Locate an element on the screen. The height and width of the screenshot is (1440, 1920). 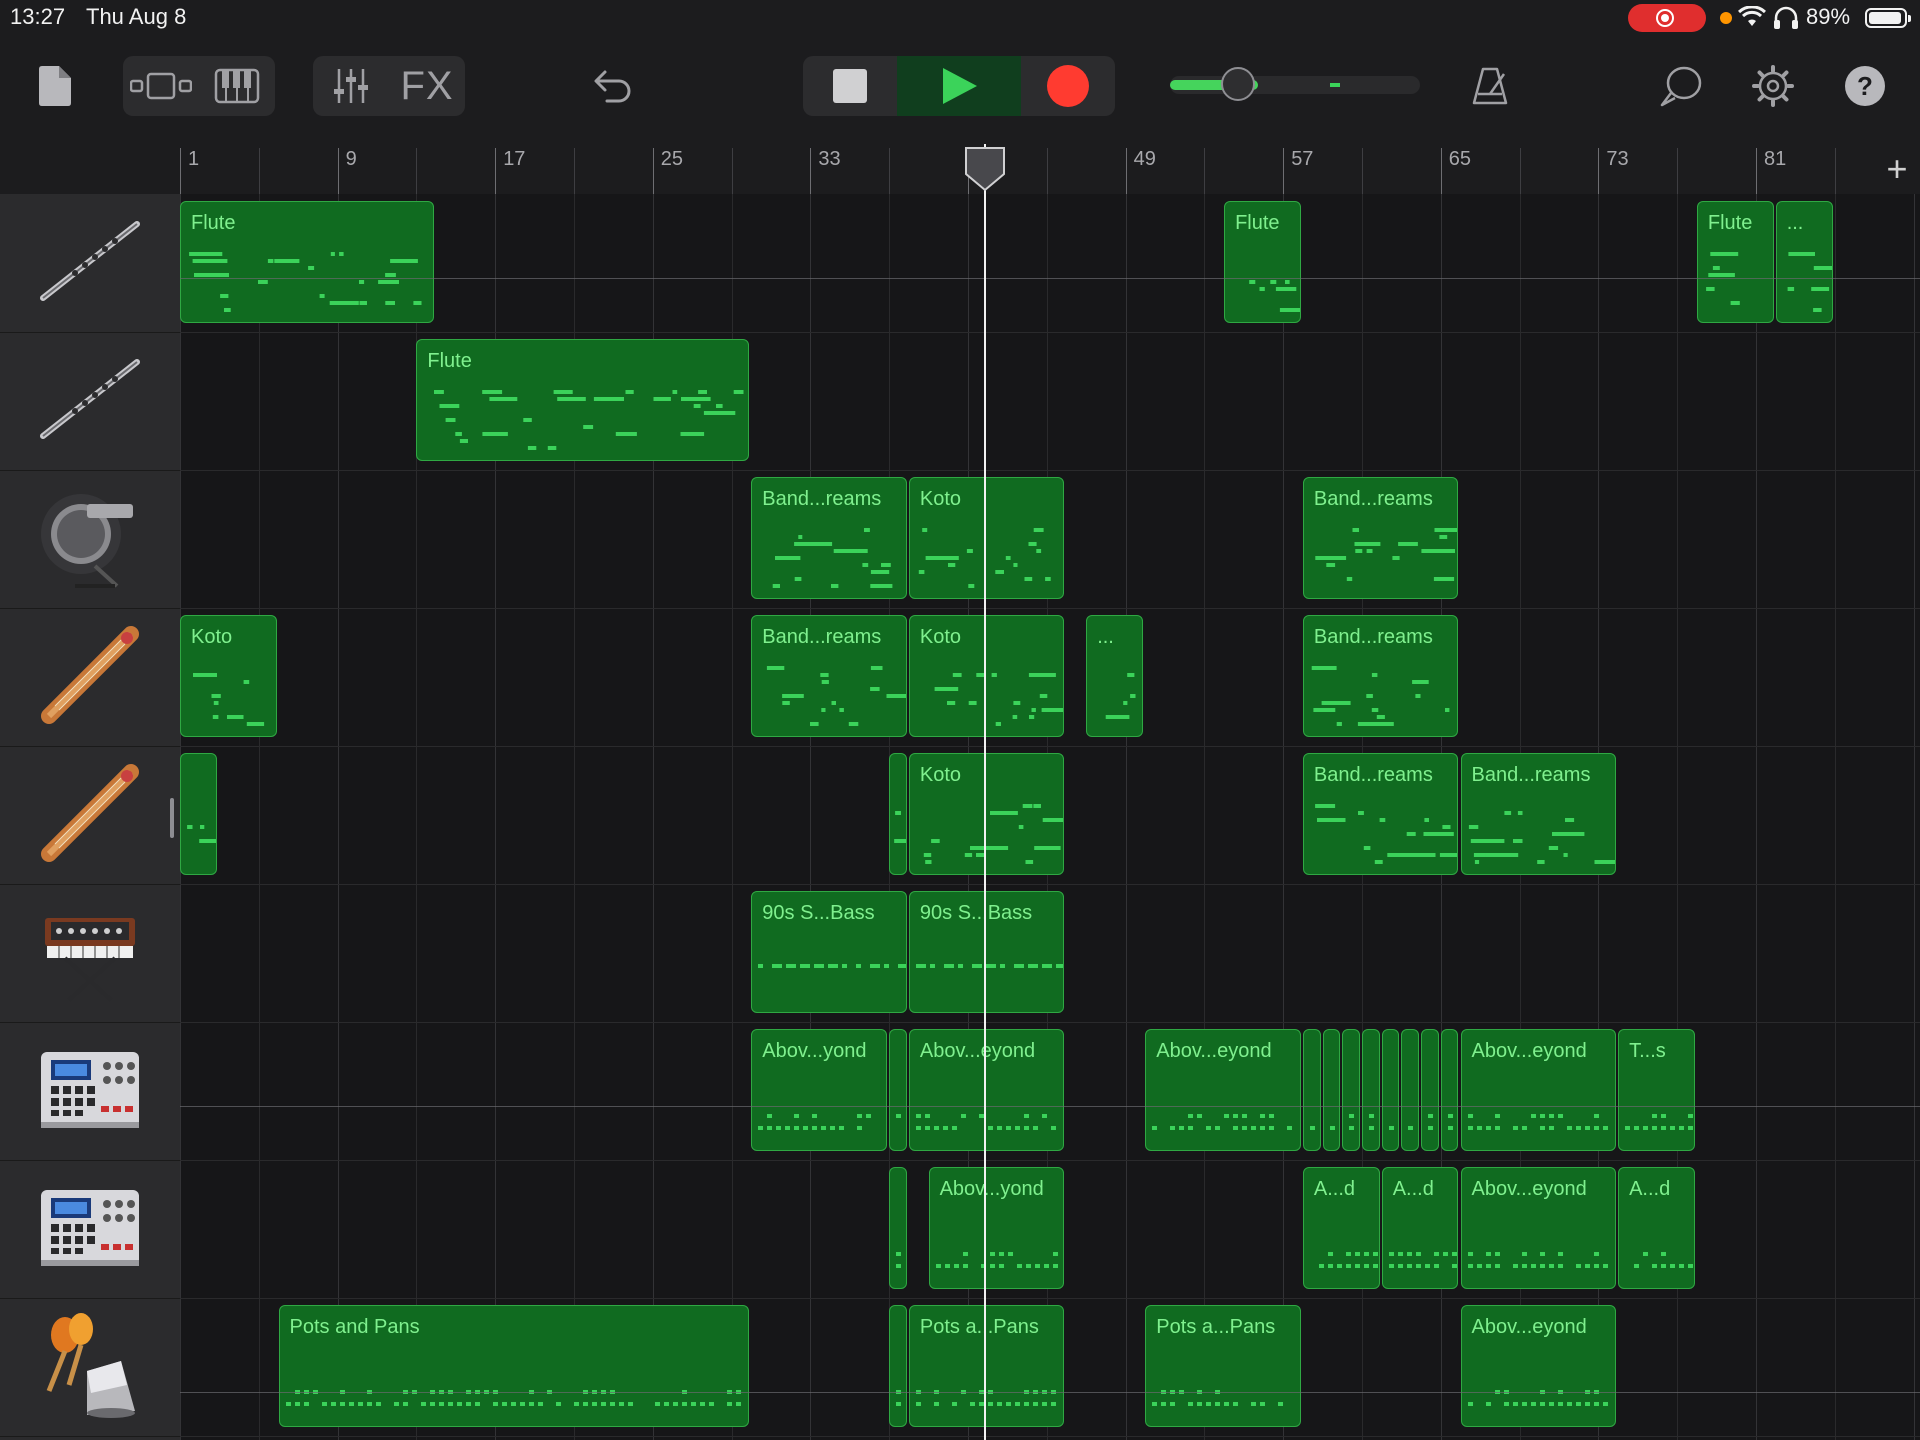
region-name: 90s S...Bass is located at coordinates (818, 913).